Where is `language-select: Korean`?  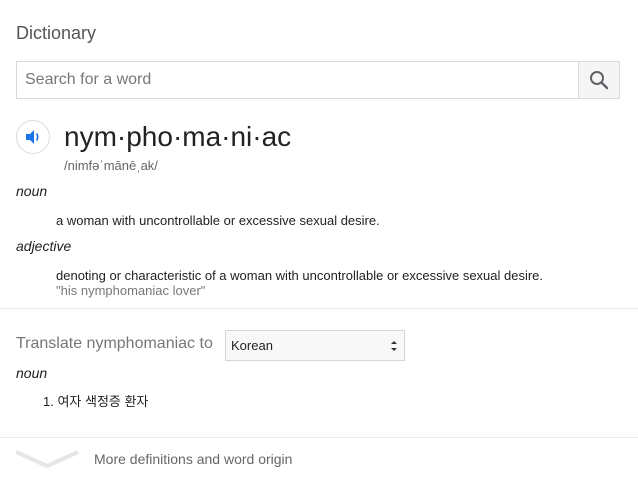
language-select: Korean is located at coordinates (315, 345).